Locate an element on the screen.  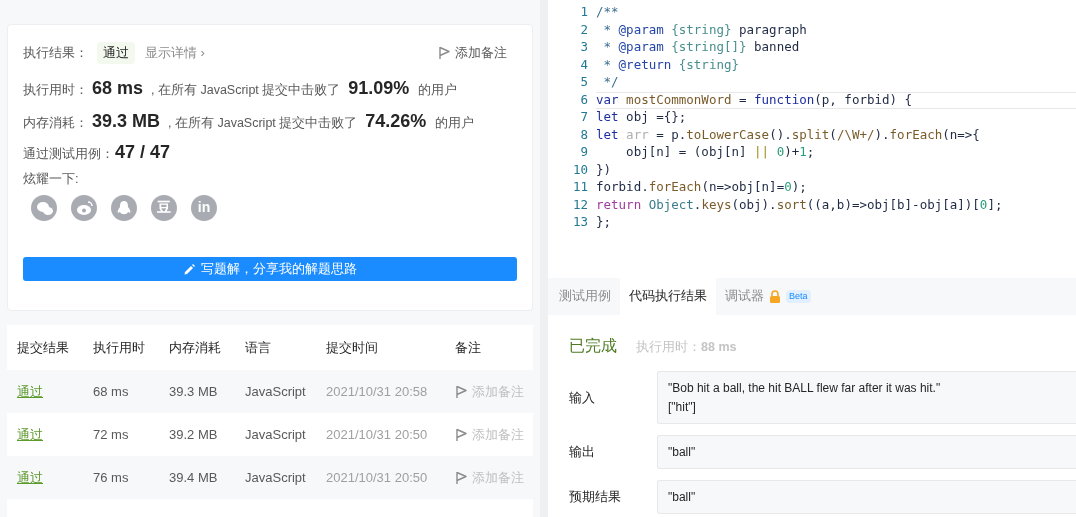
lock-icon is located at coordinates (775, 296).